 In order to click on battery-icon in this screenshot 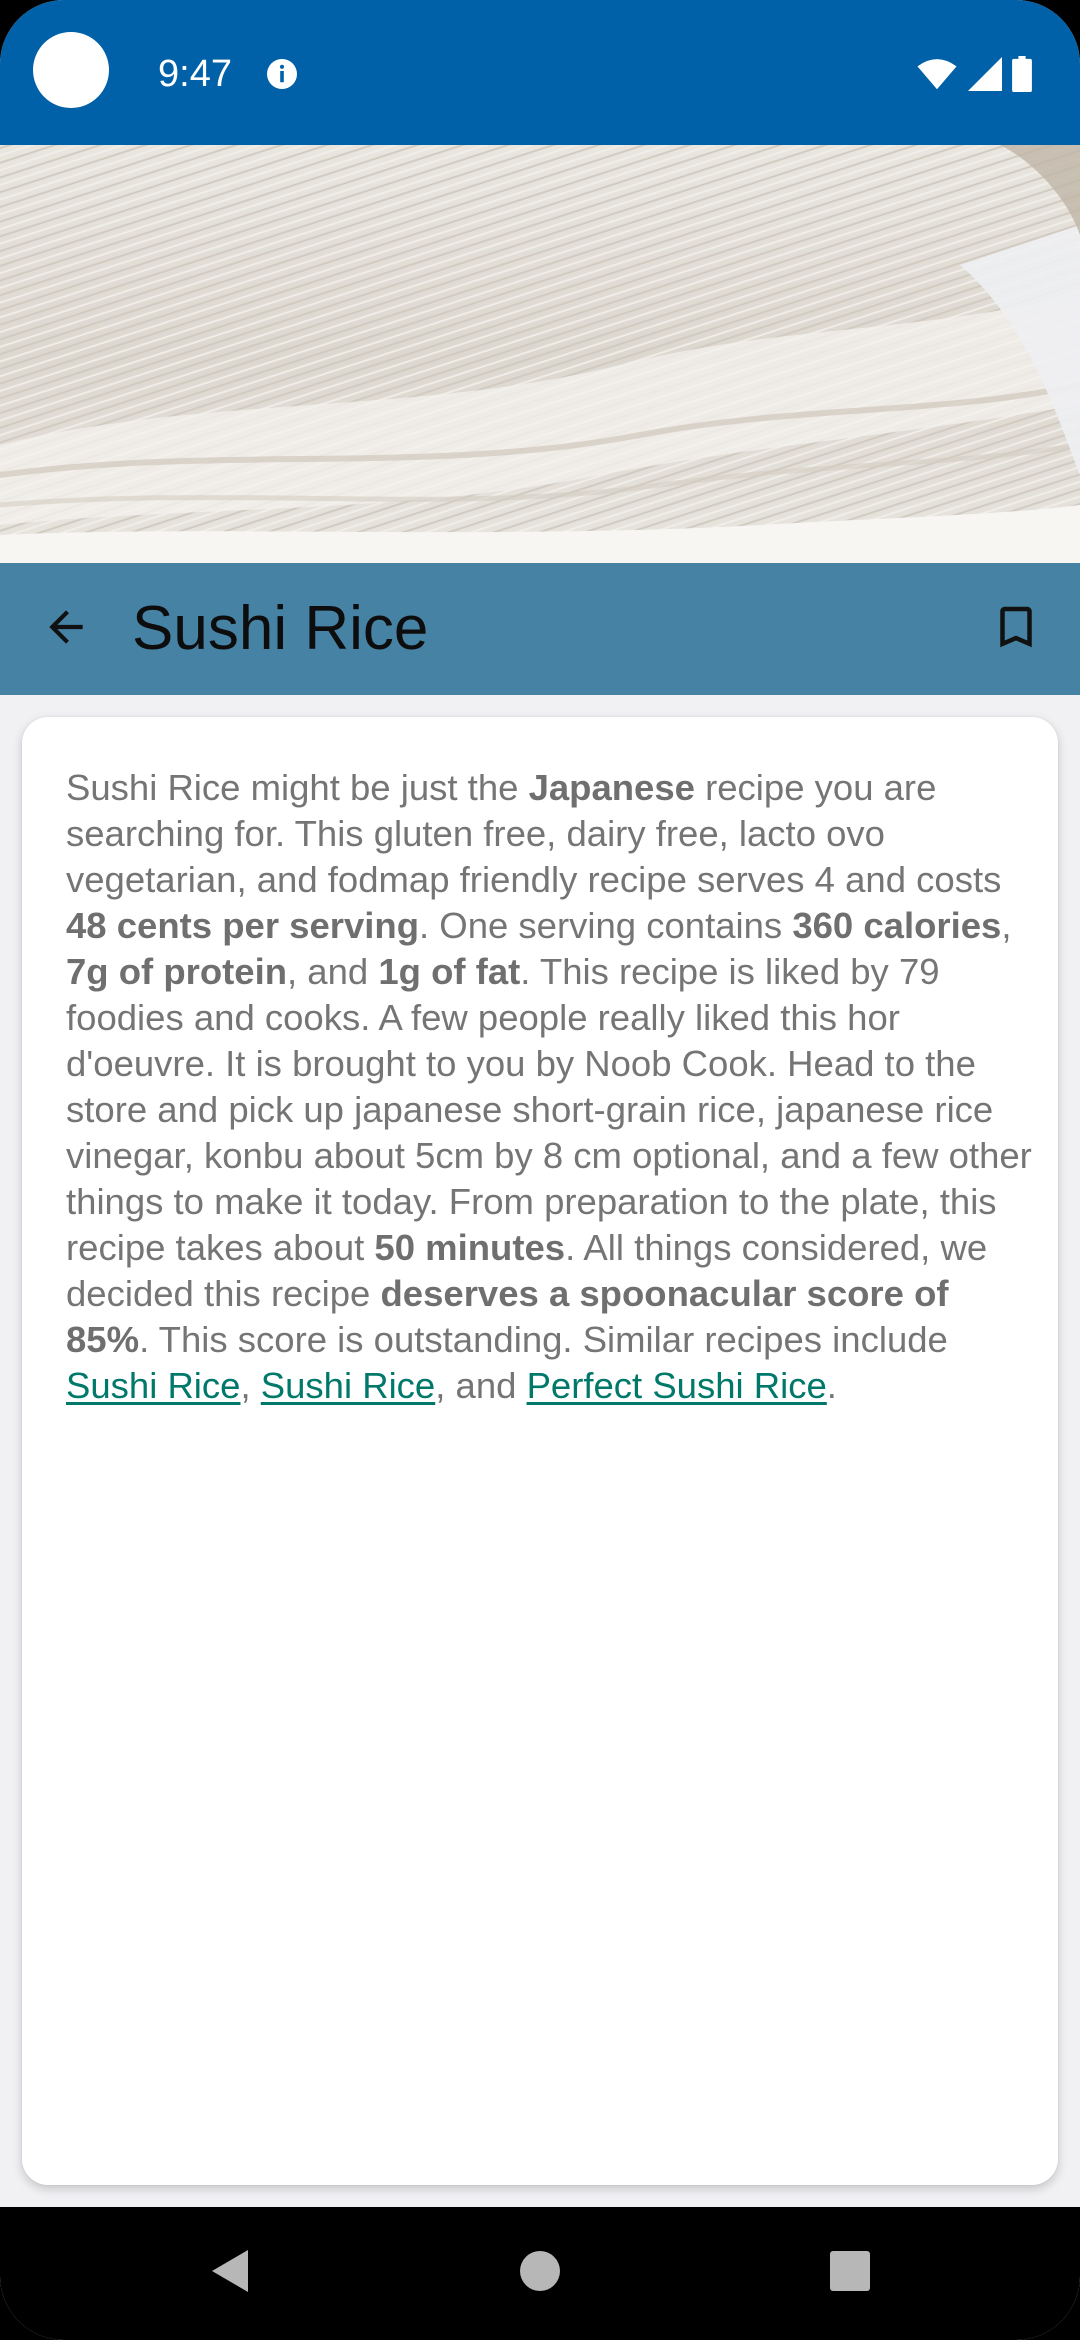, I will do `click(1022, 74)`.